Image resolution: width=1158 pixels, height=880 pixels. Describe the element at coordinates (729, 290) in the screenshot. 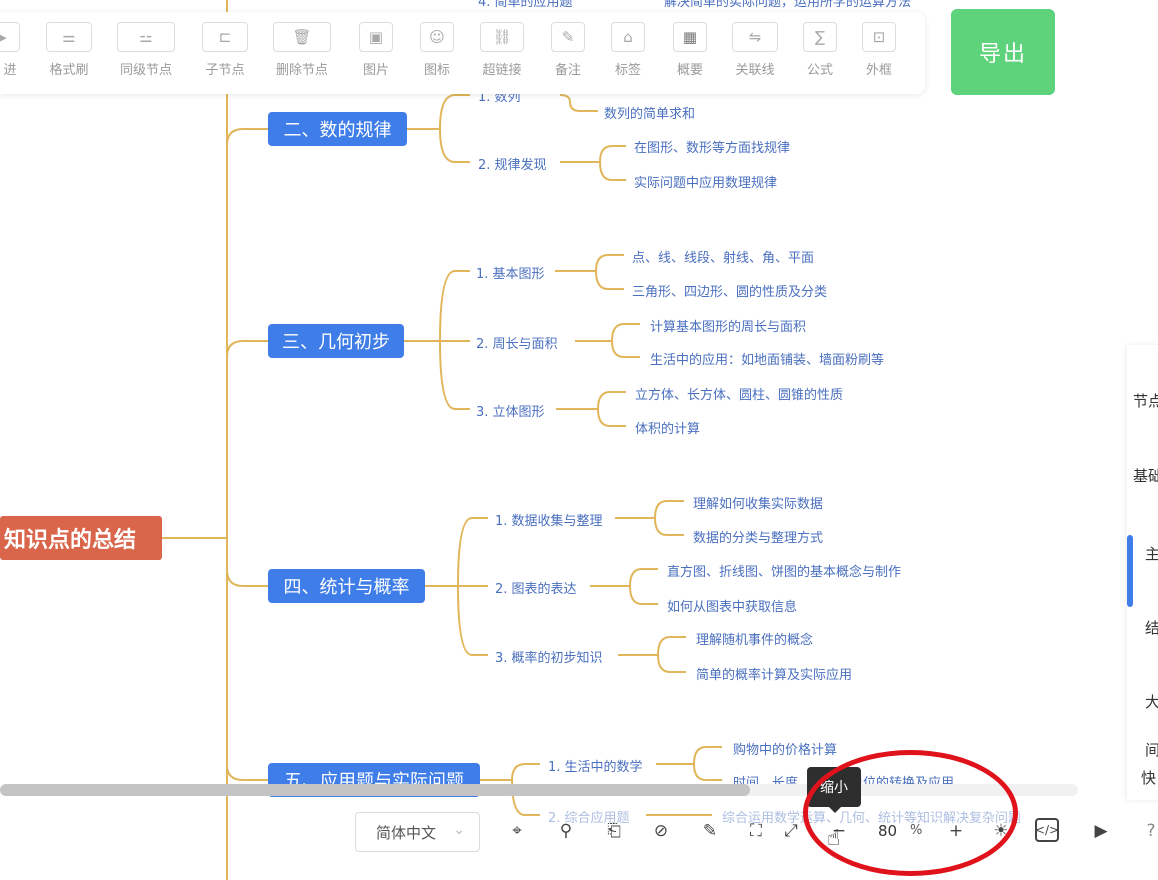

I see `leaf-node: 三角形、四边形、圆的性质及分类` at that location.